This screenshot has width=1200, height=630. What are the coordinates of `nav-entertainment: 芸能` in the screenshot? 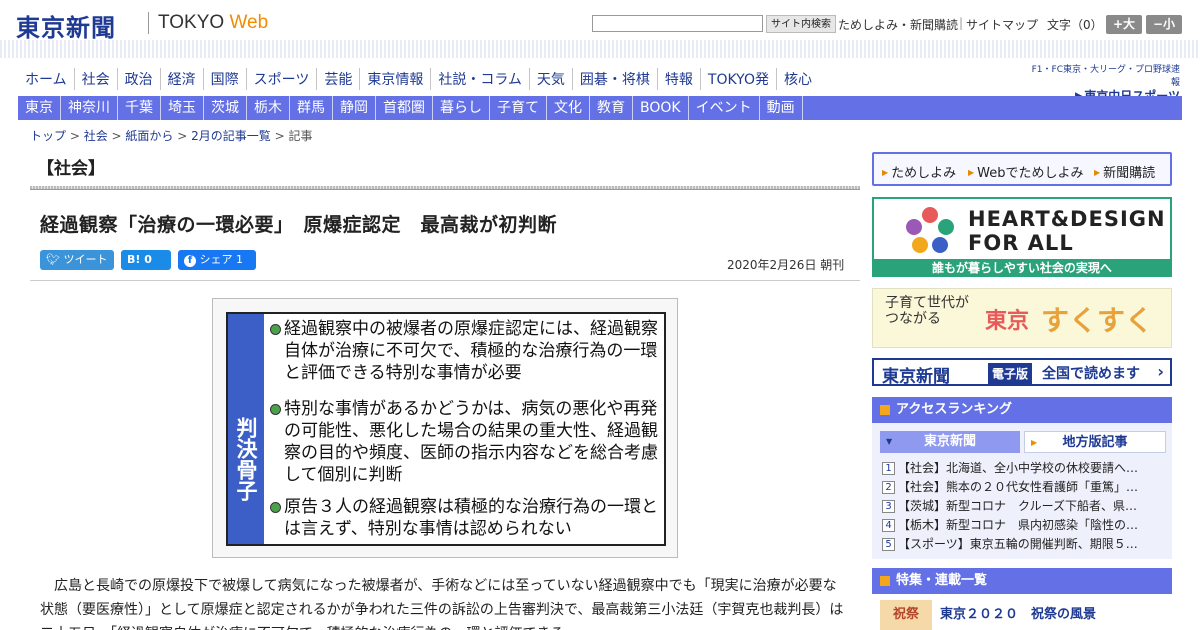 It's located at (337, 79).